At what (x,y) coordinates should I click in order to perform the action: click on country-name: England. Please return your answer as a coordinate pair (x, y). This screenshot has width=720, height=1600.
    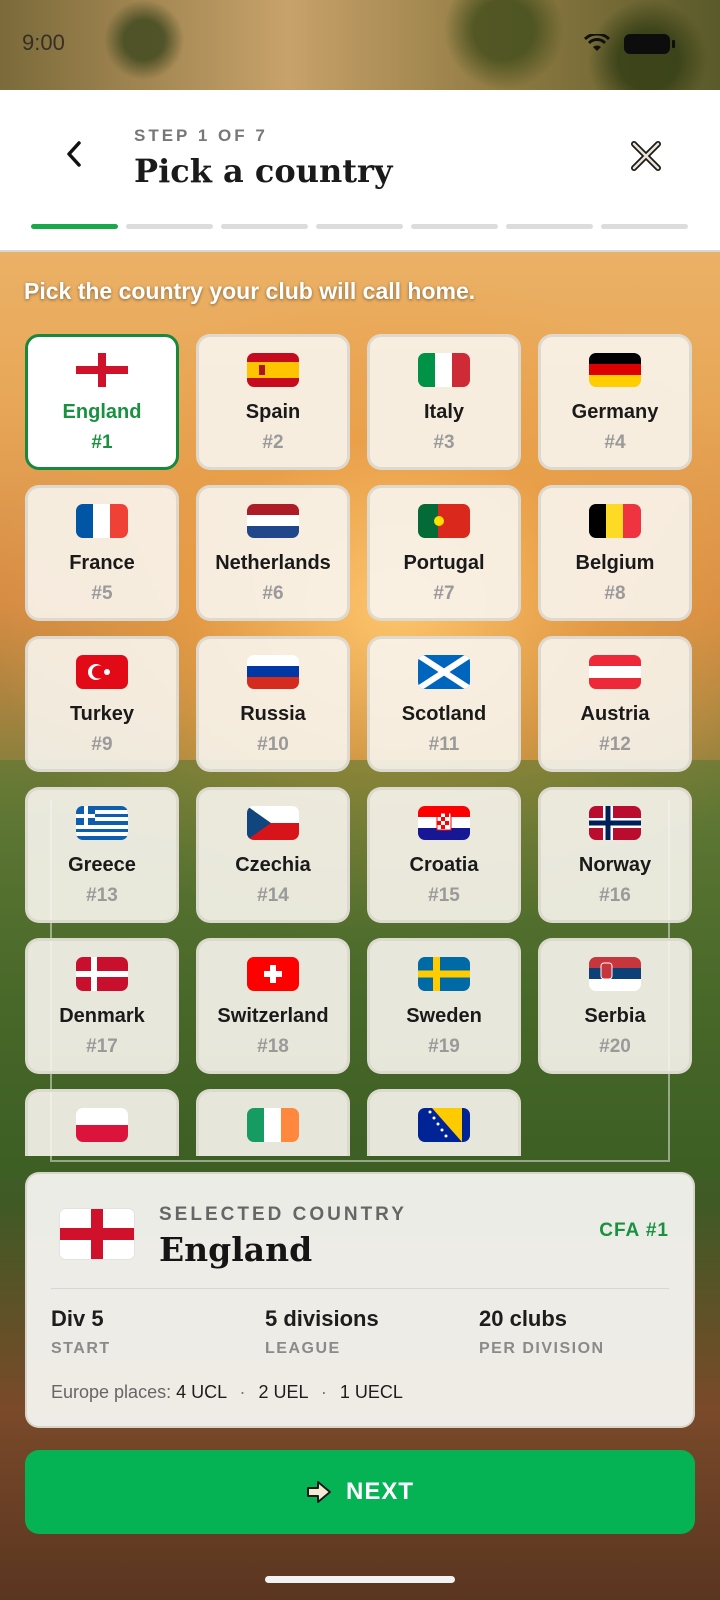
    Looking at the image, I should click on (102, 412).